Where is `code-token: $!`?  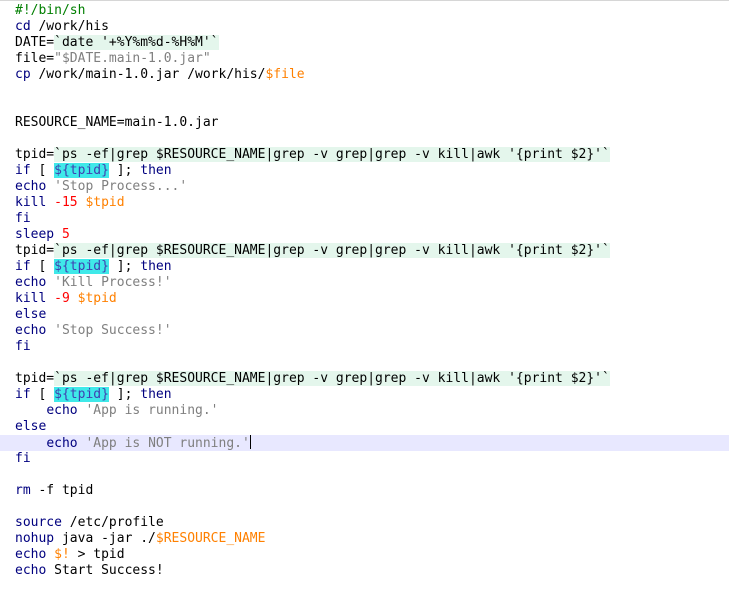
code-token: $! is located at coordinates (62, 554).